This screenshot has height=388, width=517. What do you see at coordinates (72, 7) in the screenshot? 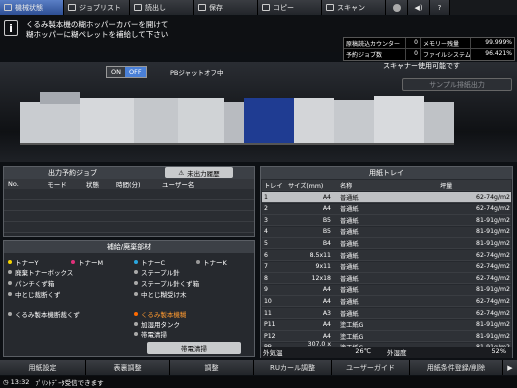
I see `list-icon` at bounding box center [72, 7].